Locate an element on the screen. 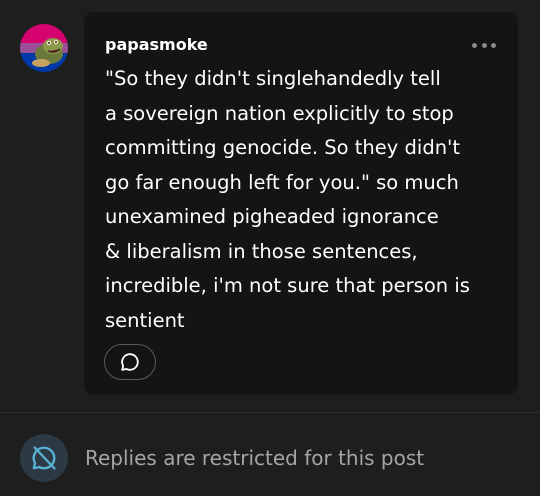 This screenshot has width=540, height=496. avatar-image is located at coordinates (44, 48).